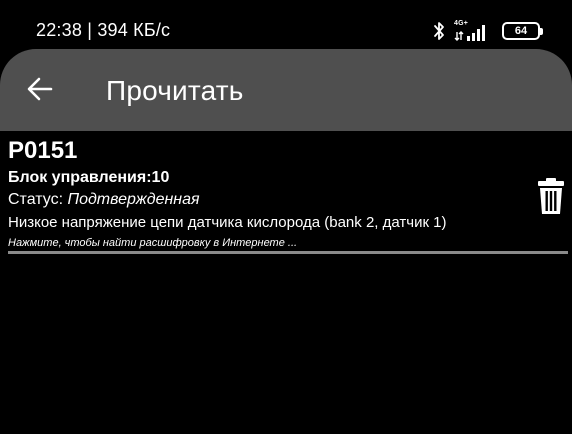  I want to click on battery-icon: 64, so click(522, 31).